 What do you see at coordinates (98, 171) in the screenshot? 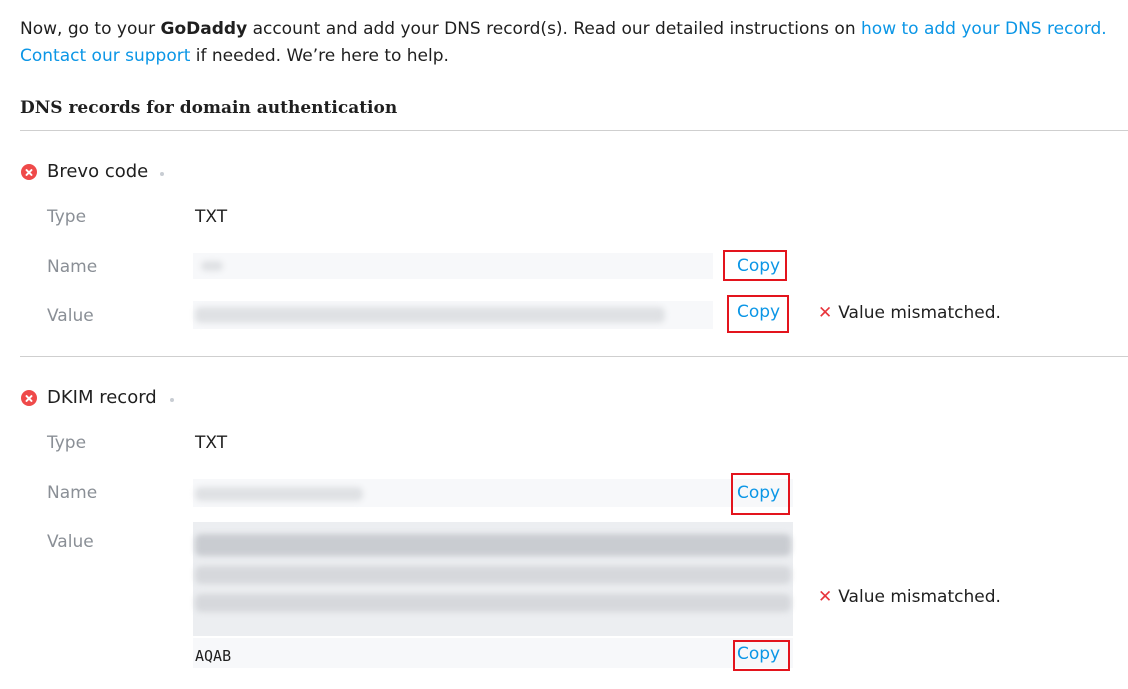
I see `record-title: Brevo code` at bounding box center [98, 171].